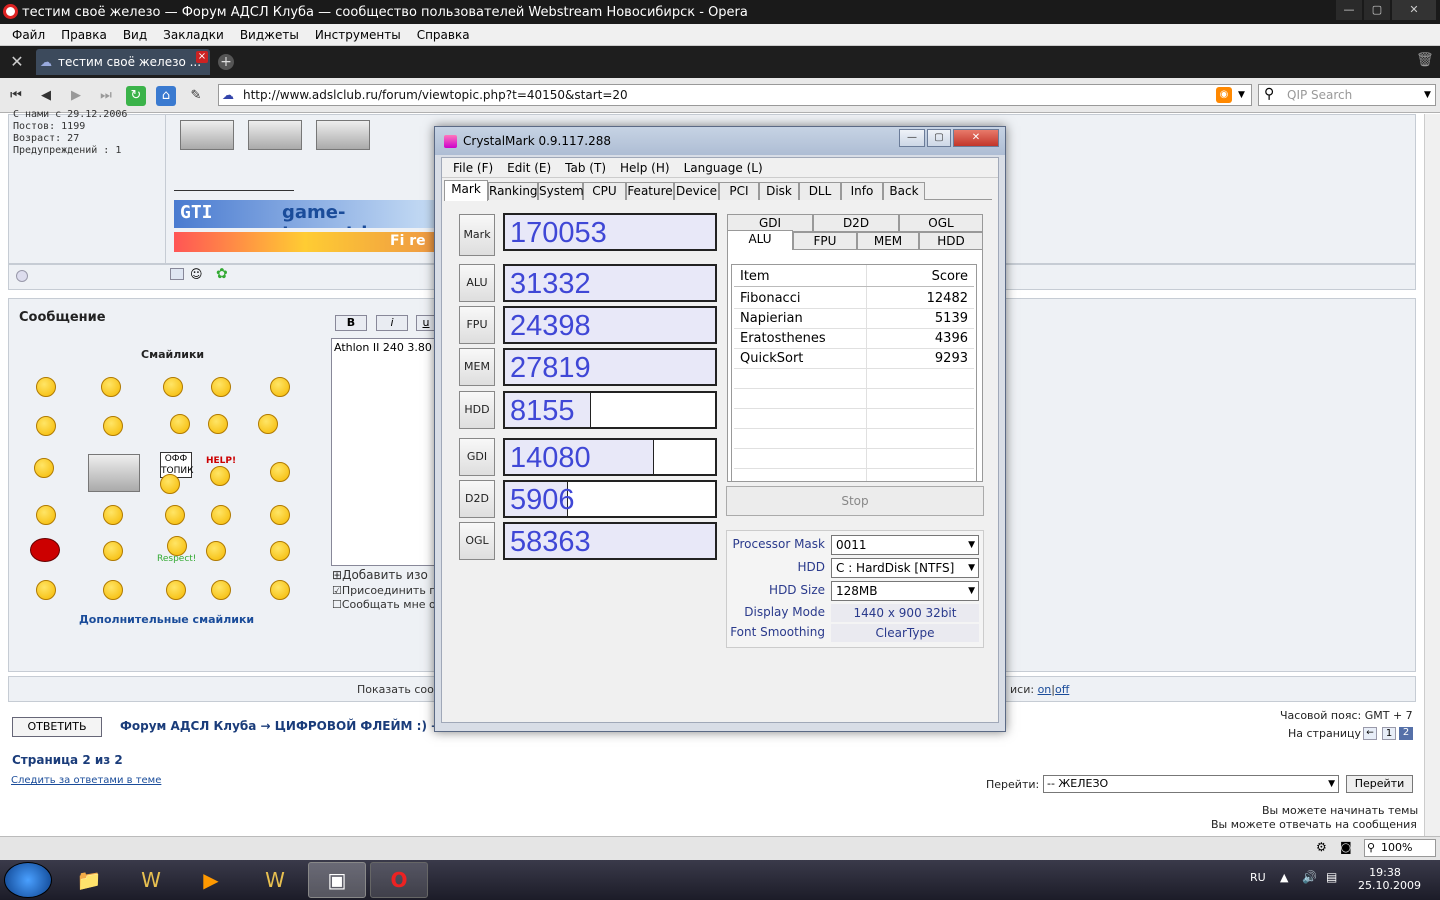 The image size is (1440, 900). I want to click on banner-game-torrent: GTI game-torrent.in, so click(305, 214).